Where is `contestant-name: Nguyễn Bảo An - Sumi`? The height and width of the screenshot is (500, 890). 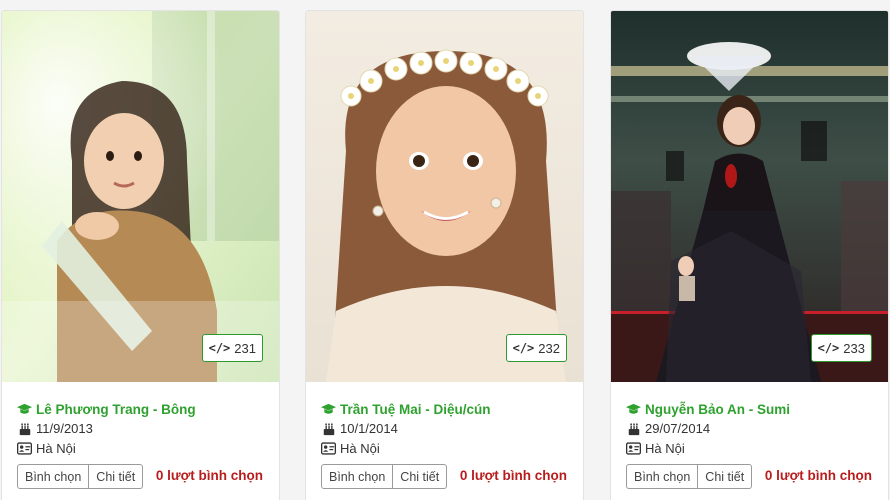
contestant-name: Nguyễn Bảo An - Sumi is located at coordinates (717, 409).